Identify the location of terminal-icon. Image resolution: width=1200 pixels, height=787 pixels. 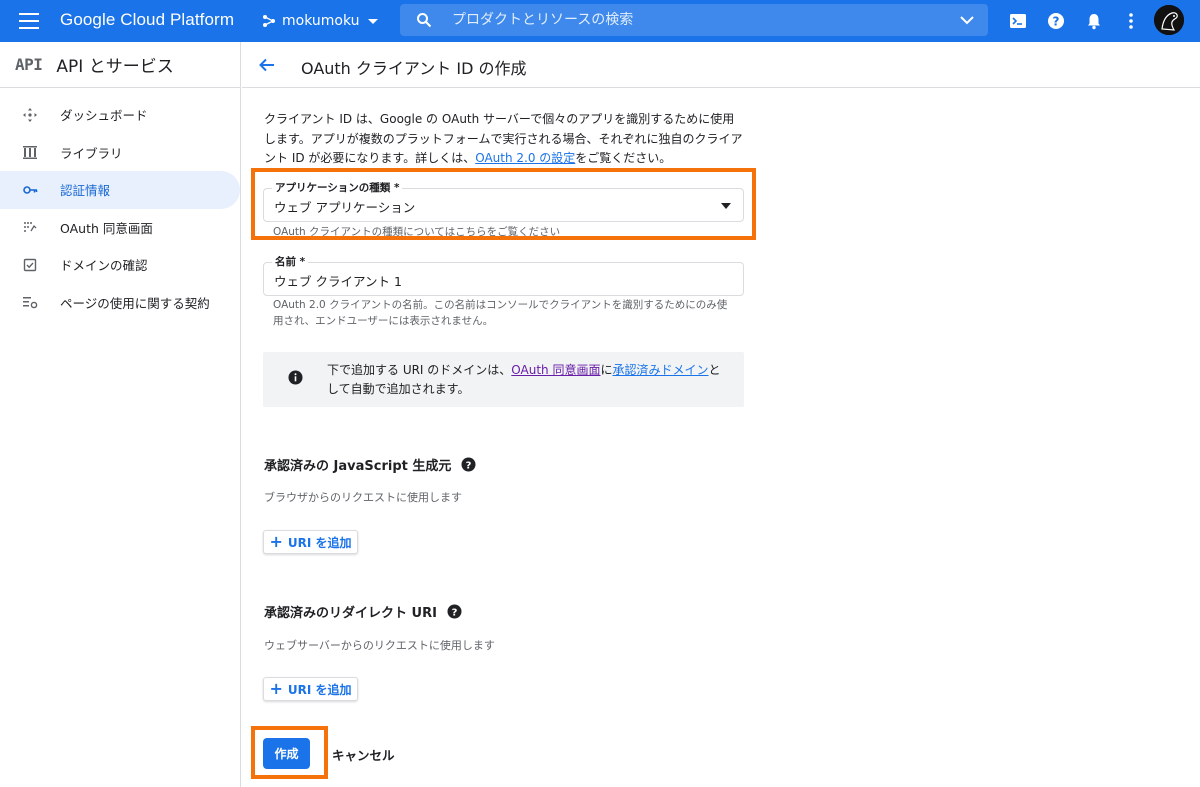
(1018, 21).